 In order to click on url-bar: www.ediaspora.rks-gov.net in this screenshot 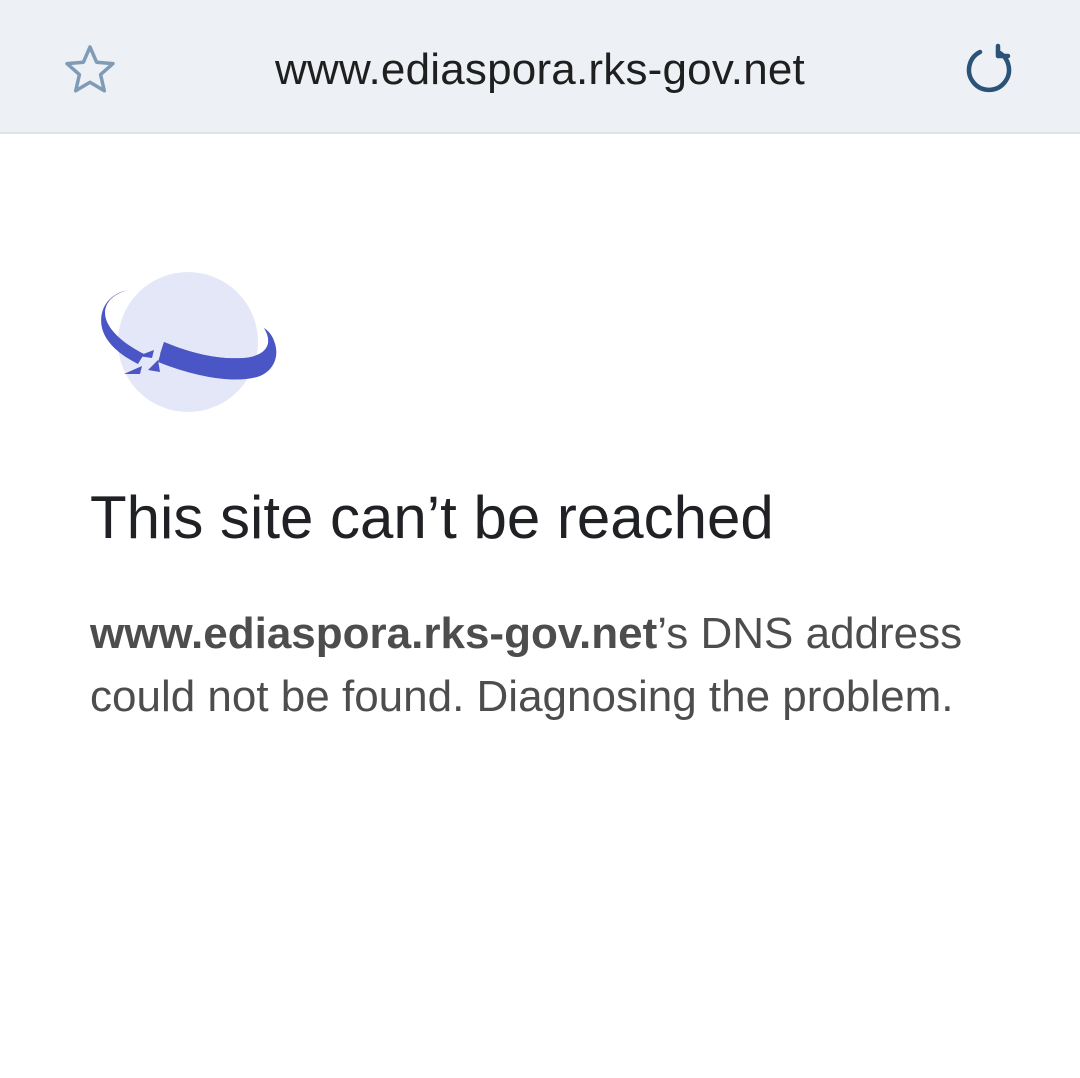, I will do `click(540, 70)`.